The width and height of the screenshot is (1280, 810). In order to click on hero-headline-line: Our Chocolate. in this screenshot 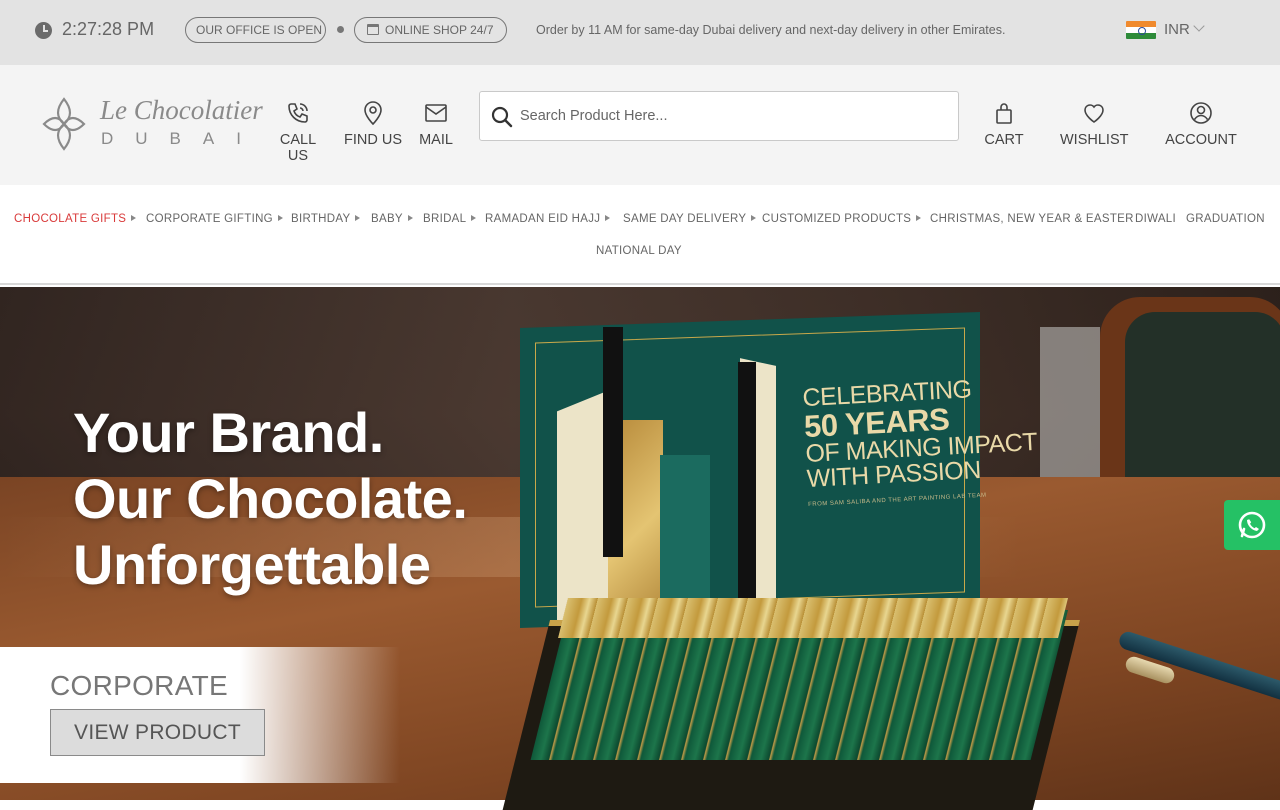, I will do `click(270, 498)`.